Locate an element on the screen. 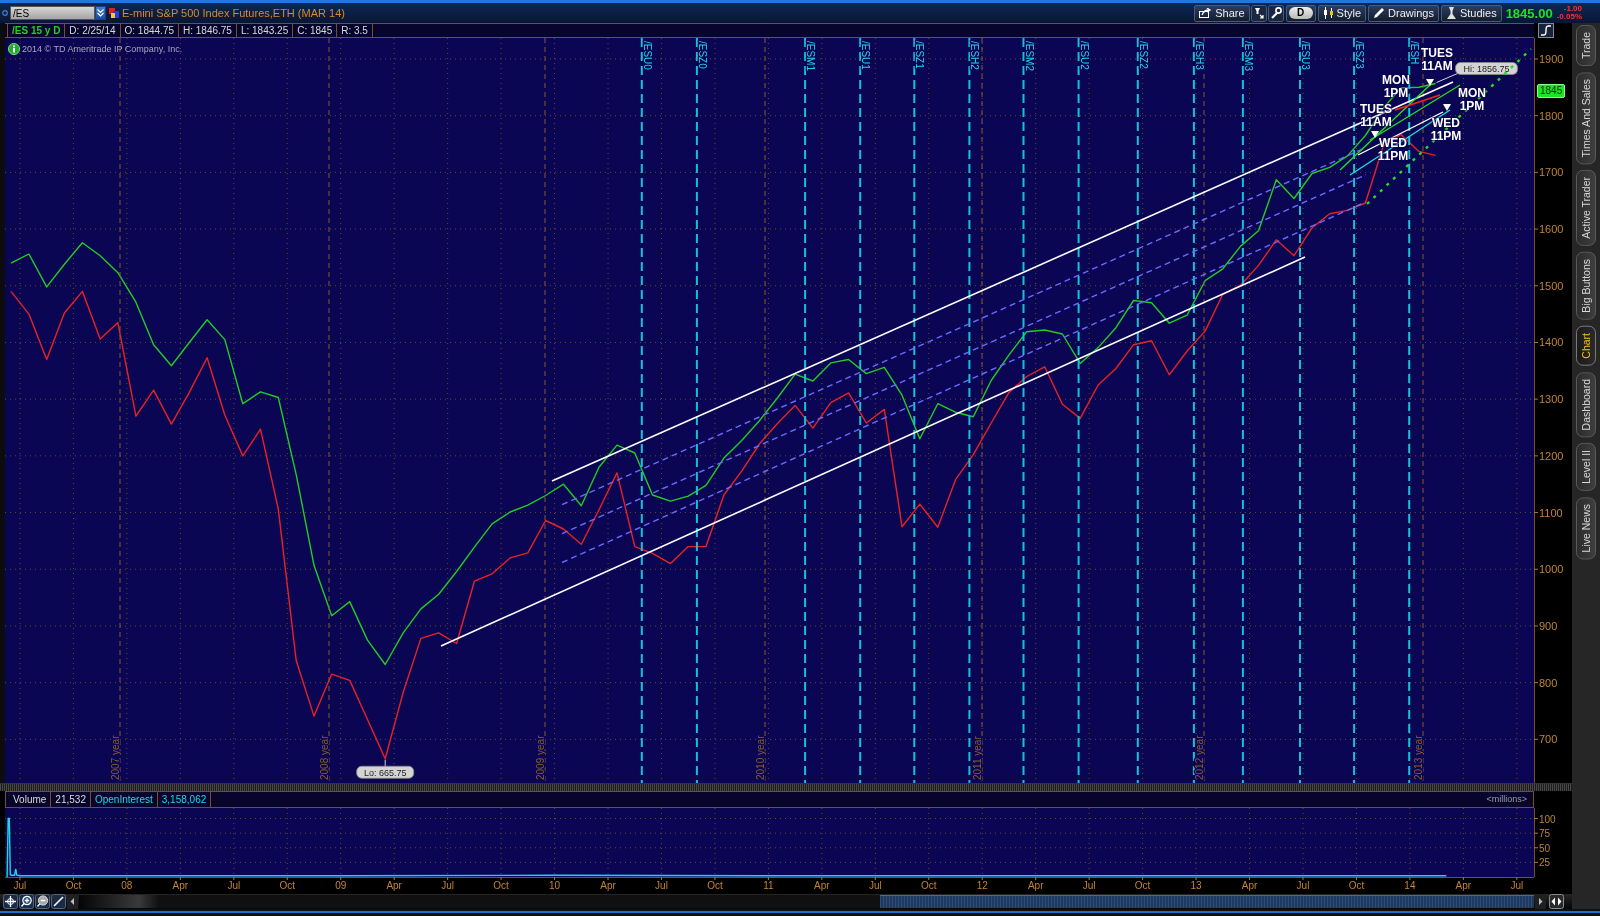 This screenshot has width=1600, height=916. crosshair-icon is located at coordinates (10, 901).